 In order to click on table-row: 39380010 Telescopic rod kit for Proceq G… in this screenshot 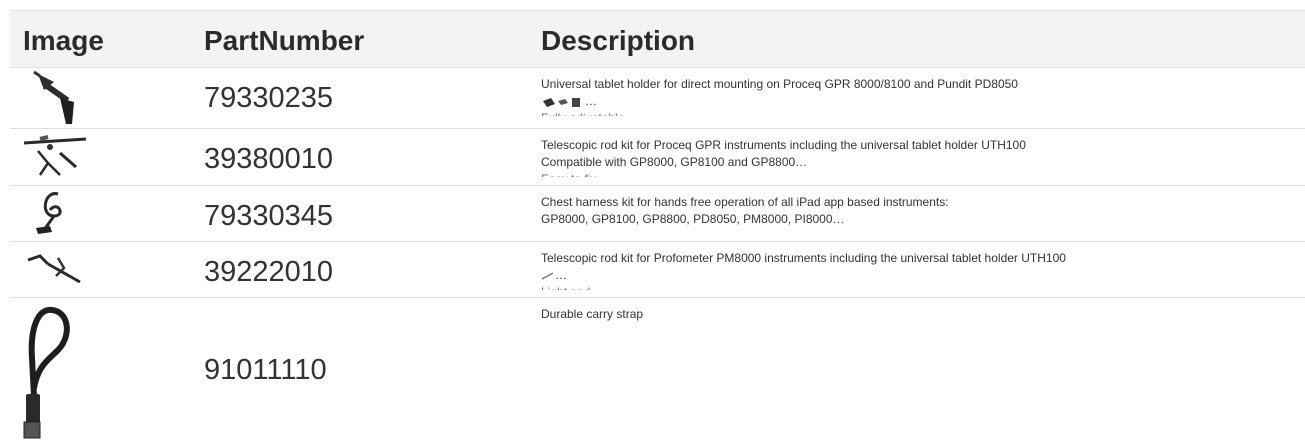, I will do `click(657, 157)`.